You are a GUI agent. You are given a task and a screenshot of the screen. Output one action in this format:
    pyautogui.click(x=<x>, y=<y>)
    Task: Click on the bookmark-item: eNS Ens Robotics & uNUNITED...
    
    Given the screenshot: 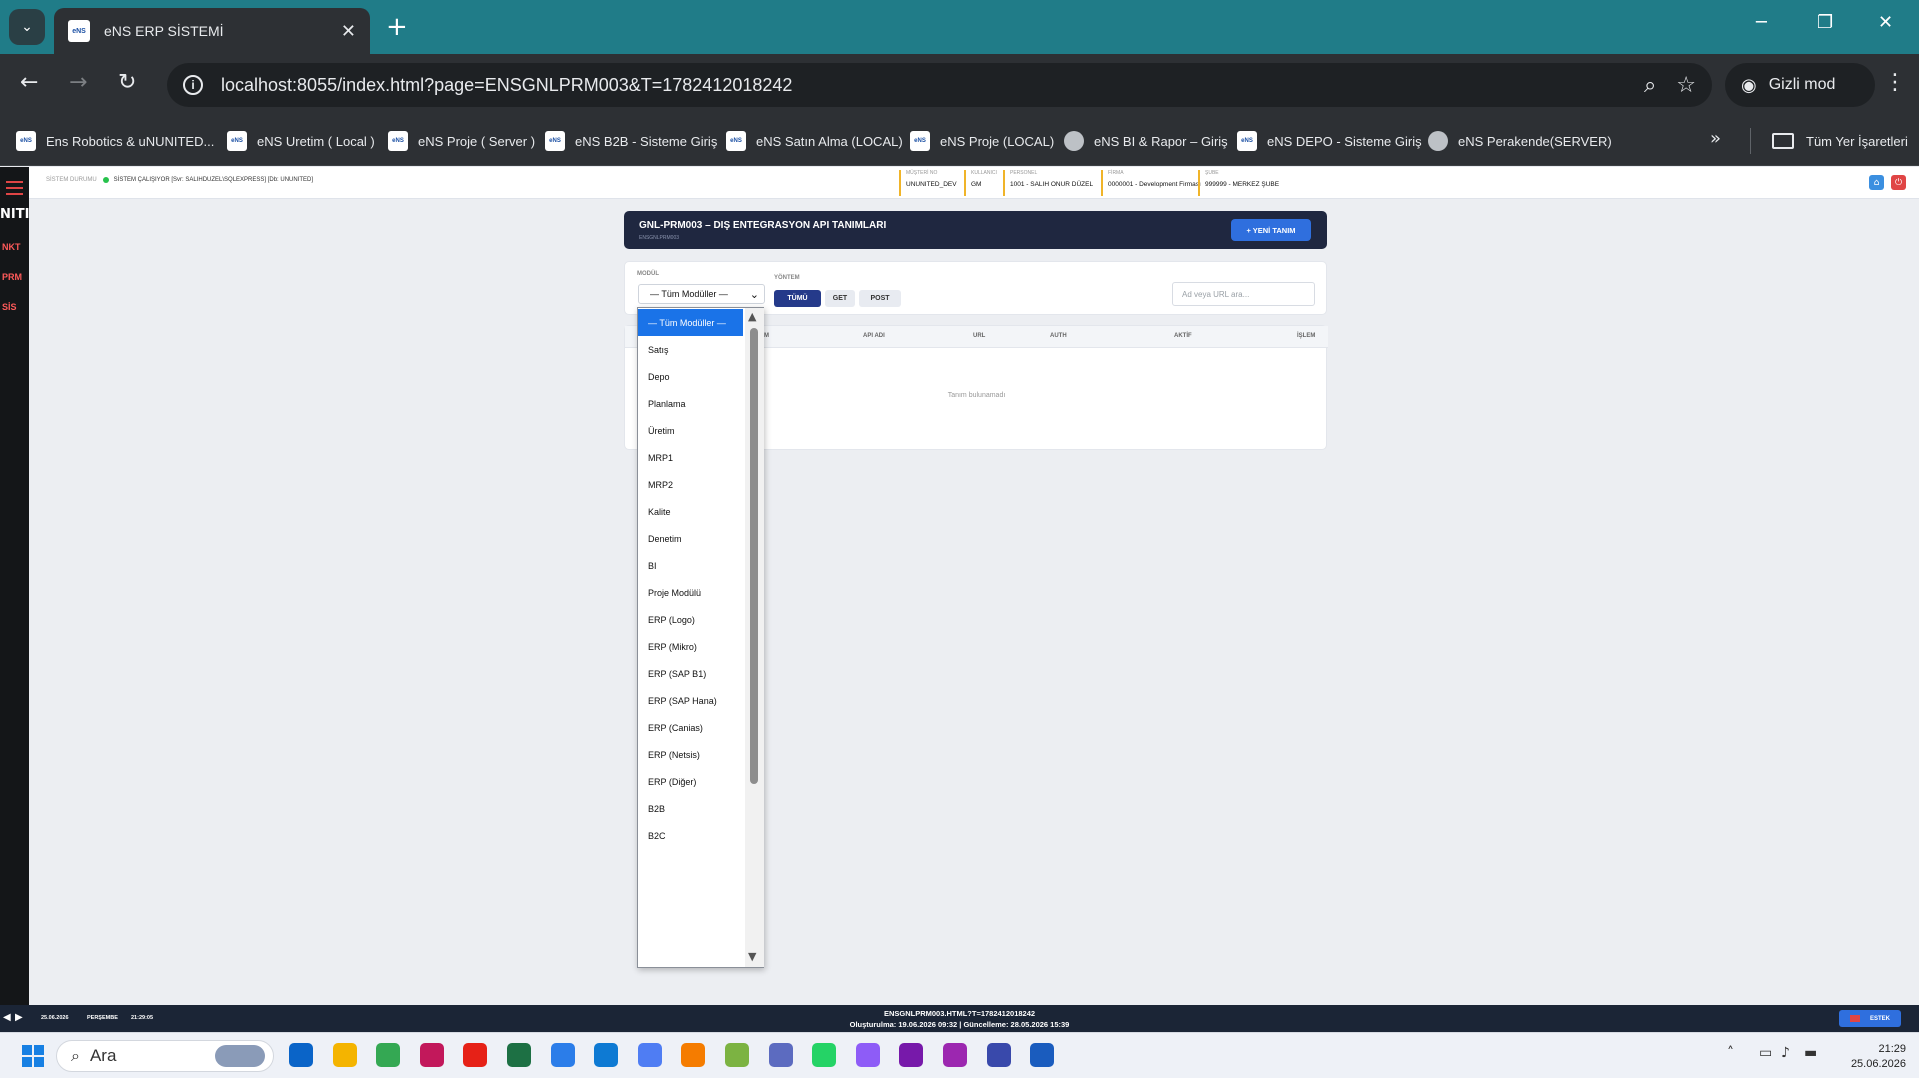 What is the action you would take?
    pyautogui.click(x=115, y=141)
    